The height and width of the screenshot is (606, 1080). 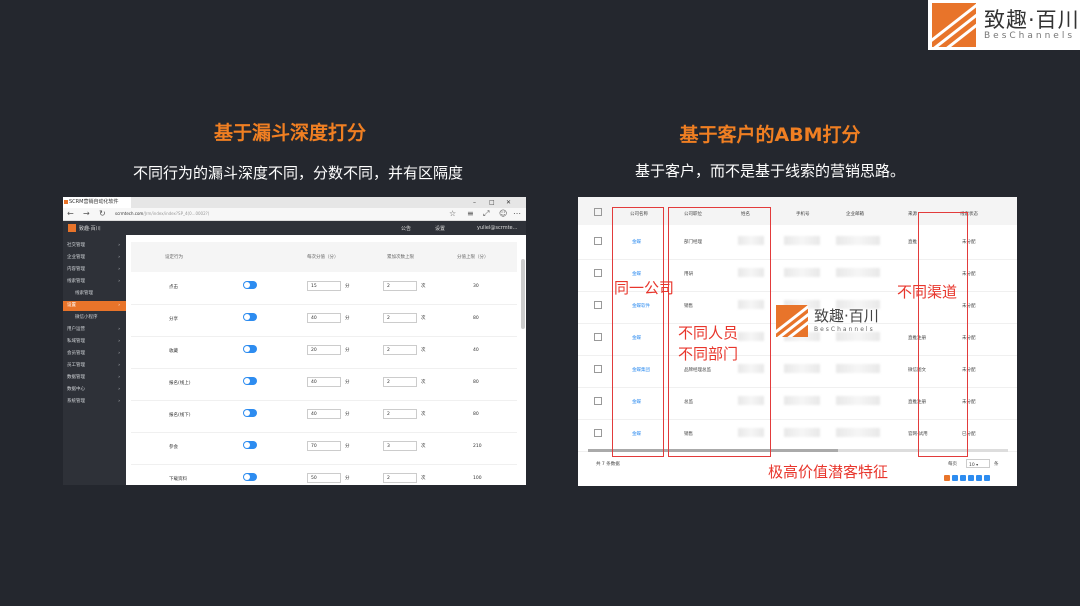 What do you see at coordinates (503, 213) in the screenshot?
I see `profile-icon: ☺` at bounding box center [503, 213].